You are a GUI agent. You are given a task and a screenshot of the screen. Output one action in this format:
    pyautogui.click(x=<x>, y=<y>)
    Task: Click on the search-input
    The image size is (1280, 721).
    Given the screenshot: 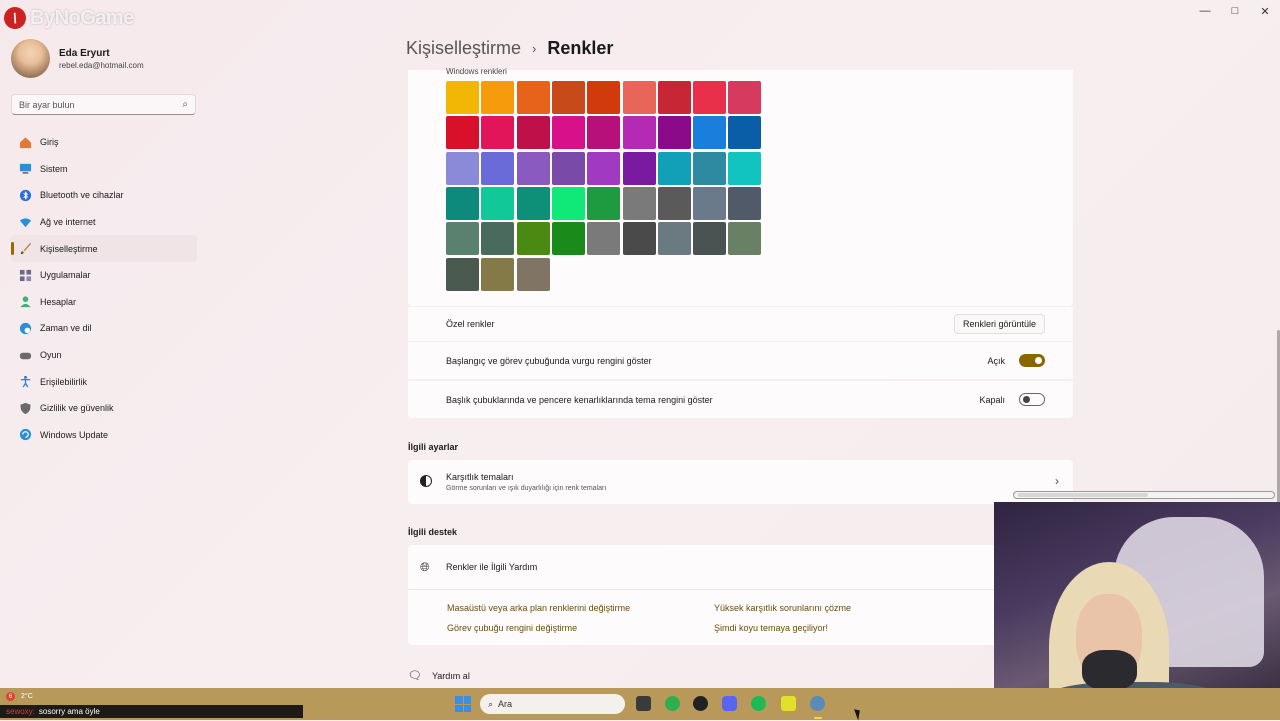 What is the action you would take?
    pyautogui.click(x=101, y=104)
    